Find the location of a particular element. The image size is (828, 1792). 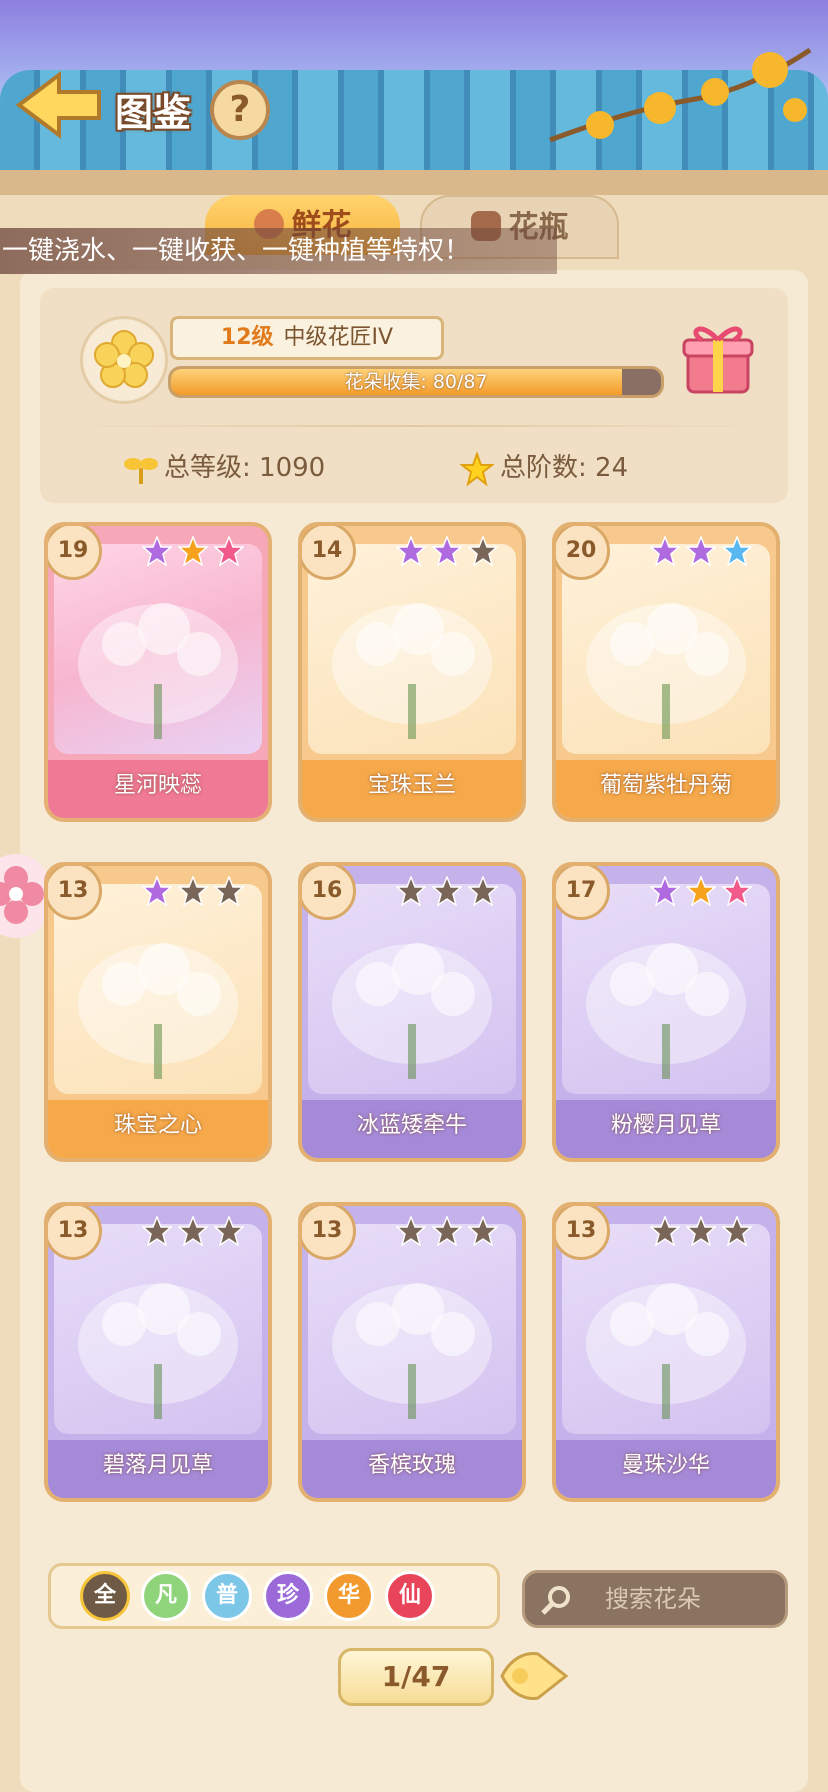

rarity-filter-chip: 珍 is located at coordinates (288, 1596).